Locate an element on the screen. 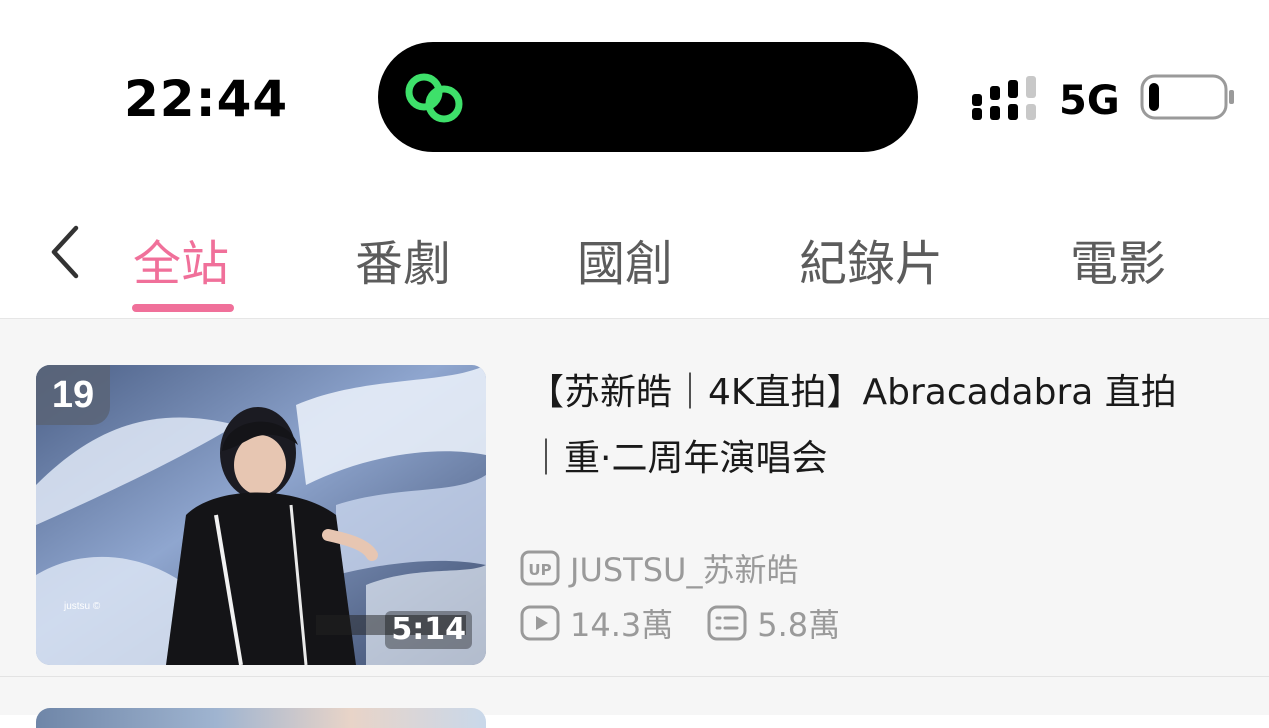 Image resolution: width=1269 pixels, height=728 pixels. list-divider is located at coordinates (634, 676).